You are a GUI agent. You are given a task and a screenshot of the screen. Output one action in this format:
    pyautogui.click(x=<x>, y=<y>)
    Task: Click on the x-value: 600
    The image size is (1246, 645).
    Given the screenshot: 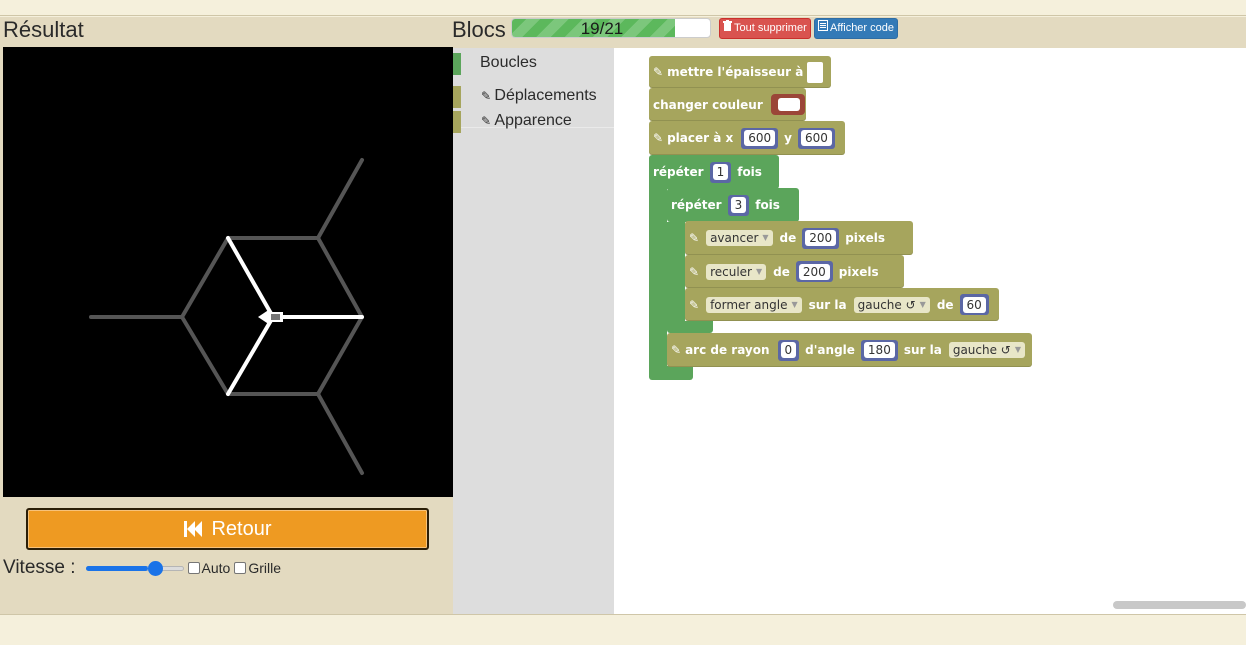 What is the action you would take?
    pyautogui.click(x=760, y=138)
    